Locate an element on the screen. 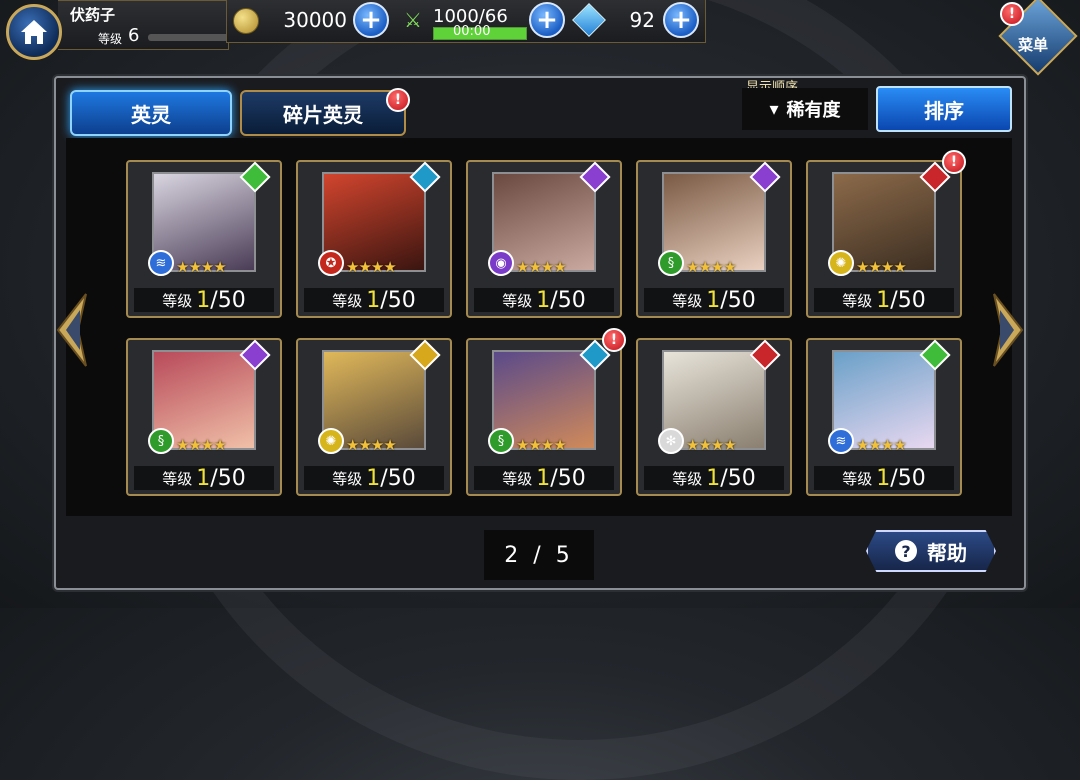 This screenshot has height=780, width=1080. hero-card: ✪ ★★★★ 等级 1/50 is located at coordinates (374, 239).